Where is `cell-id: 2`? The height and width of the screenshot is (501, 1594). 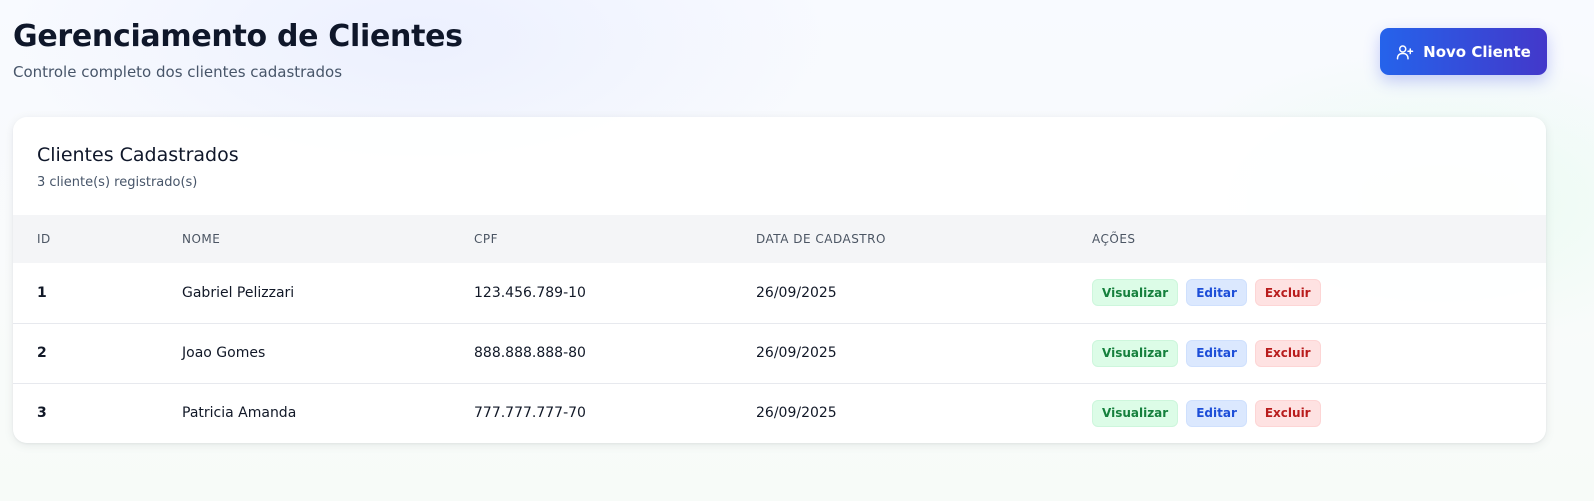 cell-id: 2 is located at coordinates (42, 353).